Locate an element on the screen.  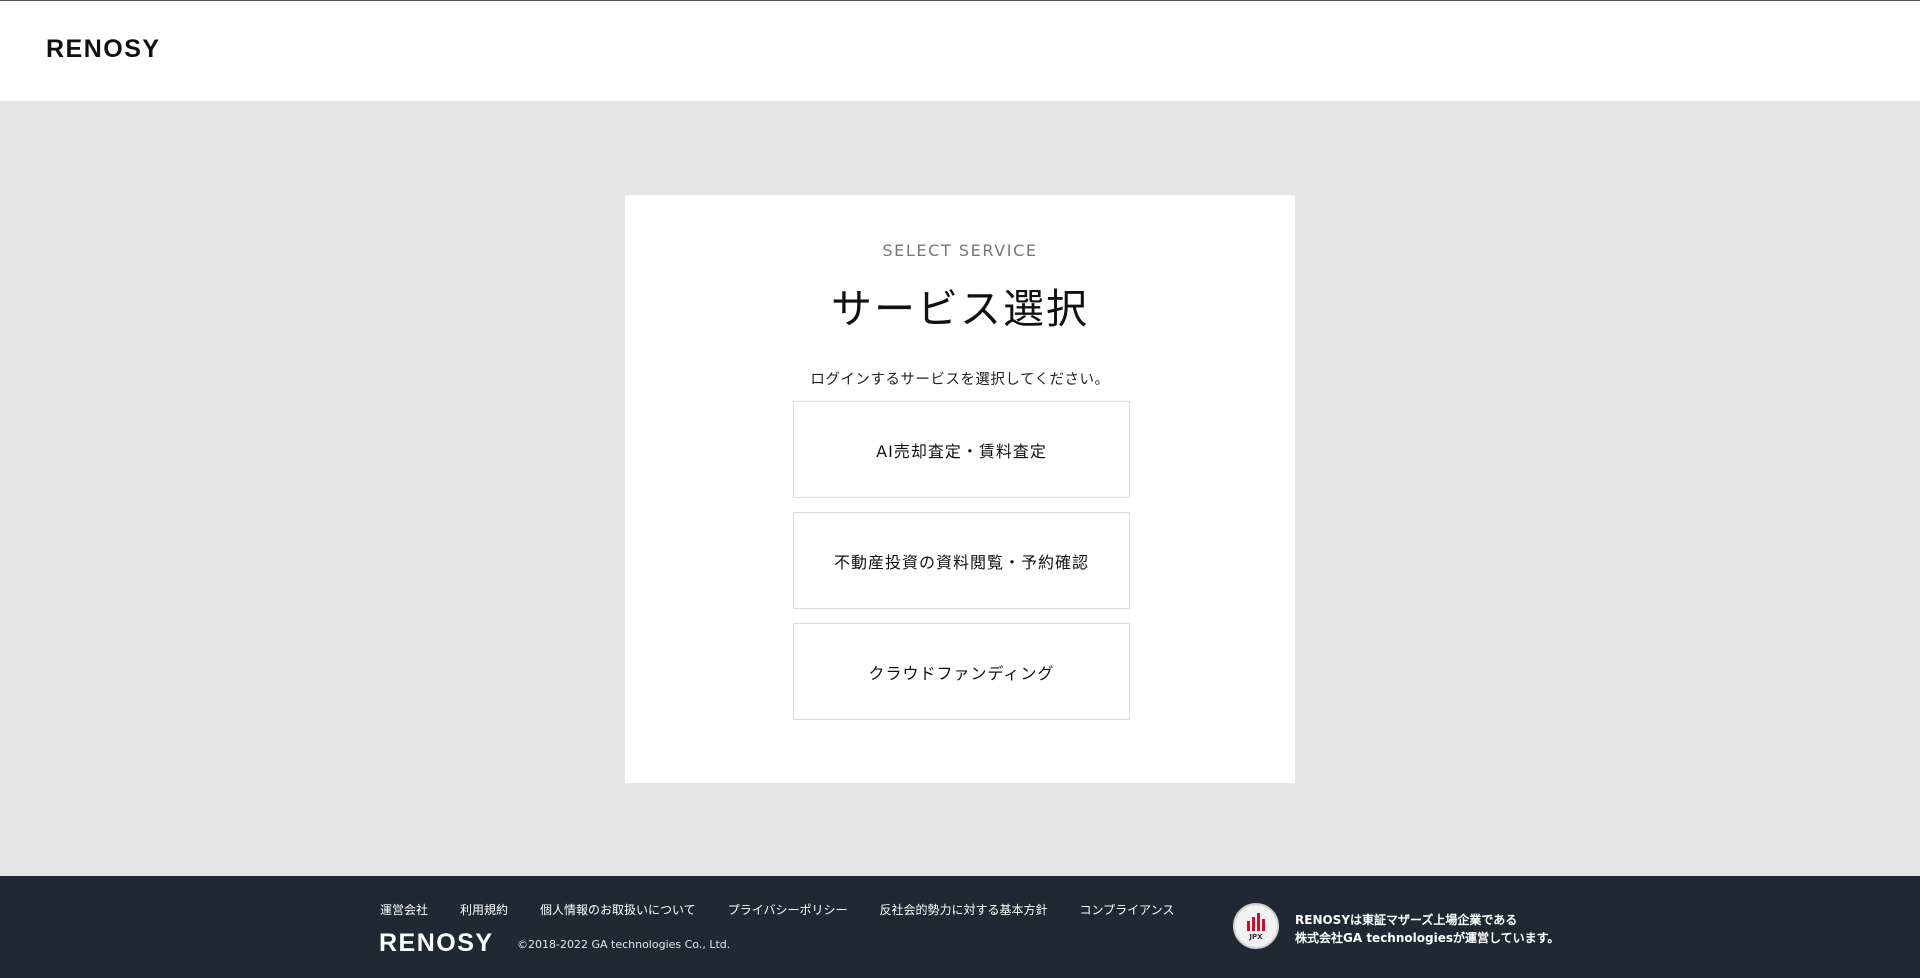
footer-renosy-logo: RENOSY is located at coordinates (436, 943).